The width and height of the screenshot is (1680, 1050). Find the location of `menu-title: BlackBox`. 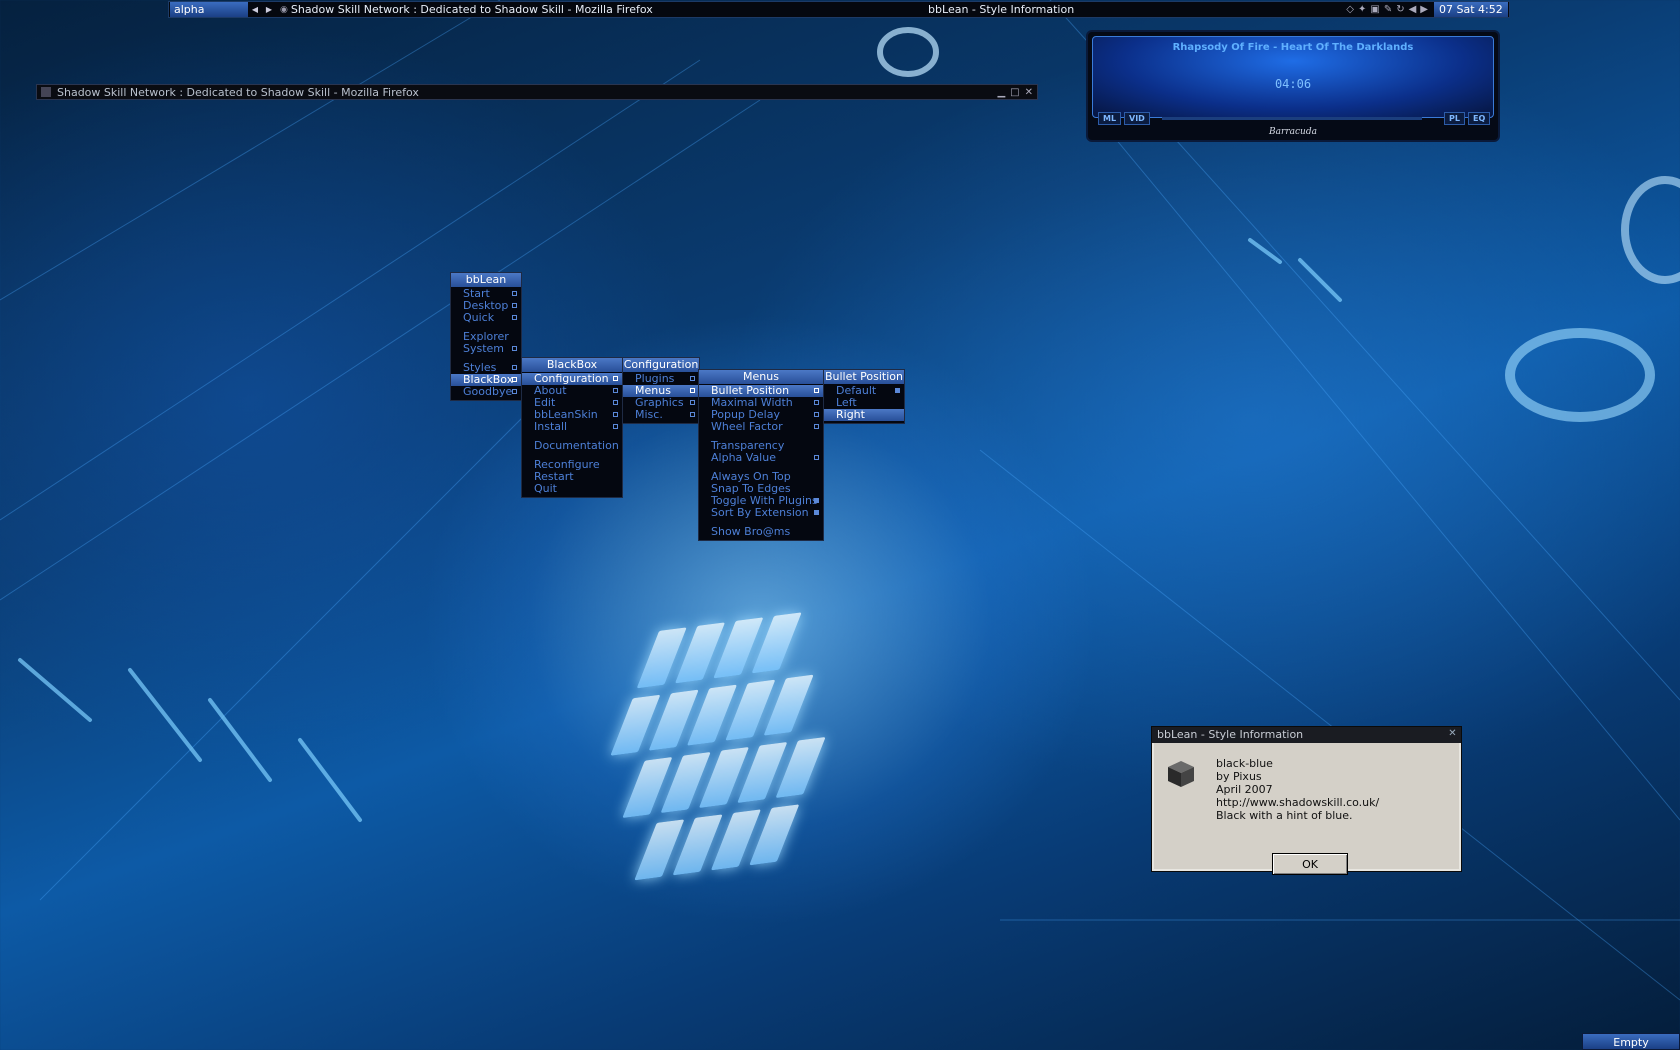

menu-title: BlackBox is located at coordinates (572, 365).